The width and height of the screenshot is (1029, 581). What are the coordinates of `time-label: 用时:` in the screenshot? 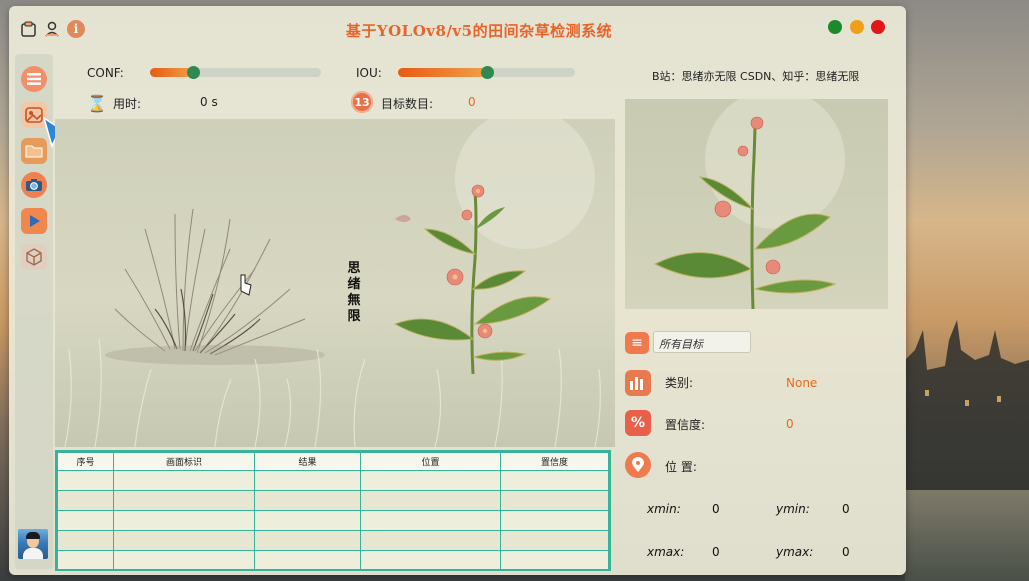 It's located at (127, 104).